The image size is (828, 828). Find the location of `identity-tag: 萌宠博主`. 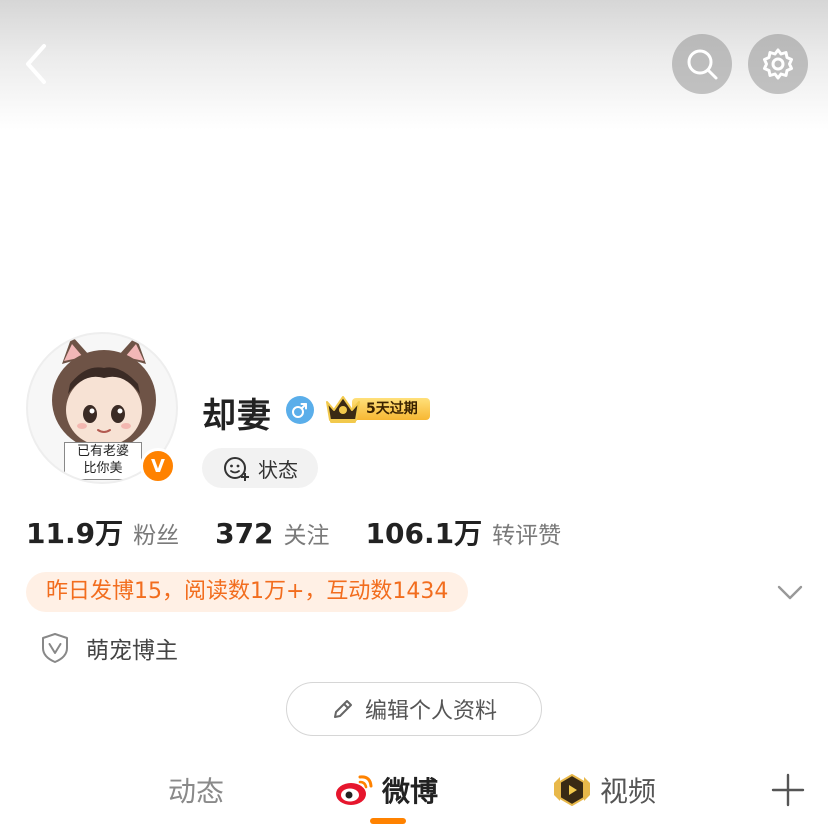

identity-tag: 萌宠博主 is located at coordinates (109, 648).